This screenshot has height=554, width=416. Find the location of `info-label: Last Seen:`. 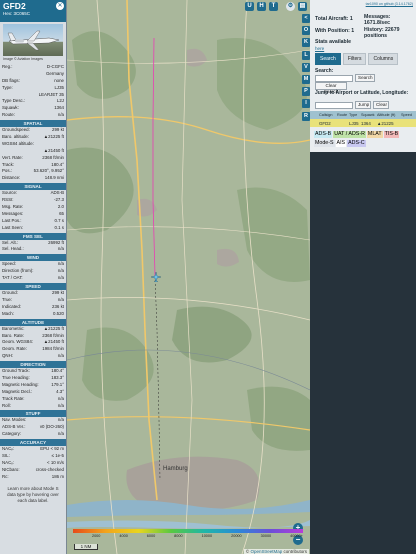

info-label: Last Seen: is located at coordinates (12, 227).